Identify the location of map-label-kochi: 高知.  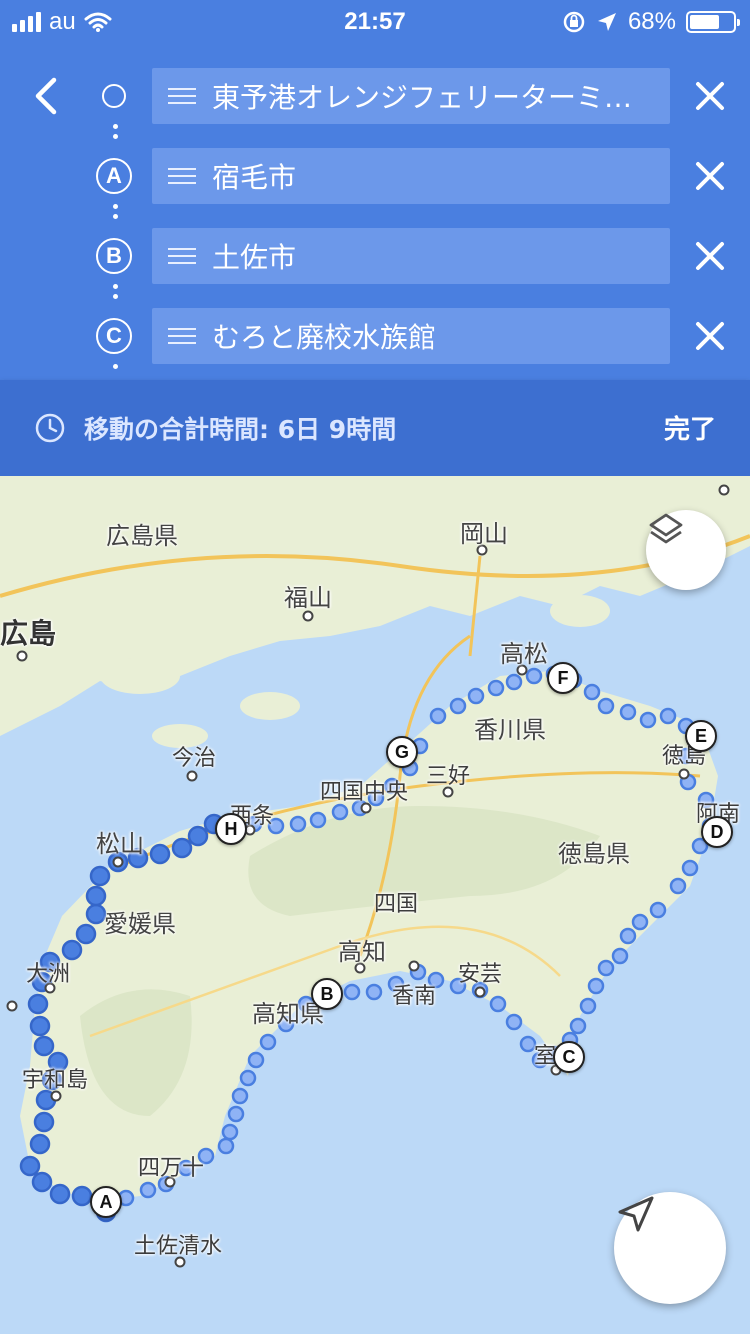
(362, 952).